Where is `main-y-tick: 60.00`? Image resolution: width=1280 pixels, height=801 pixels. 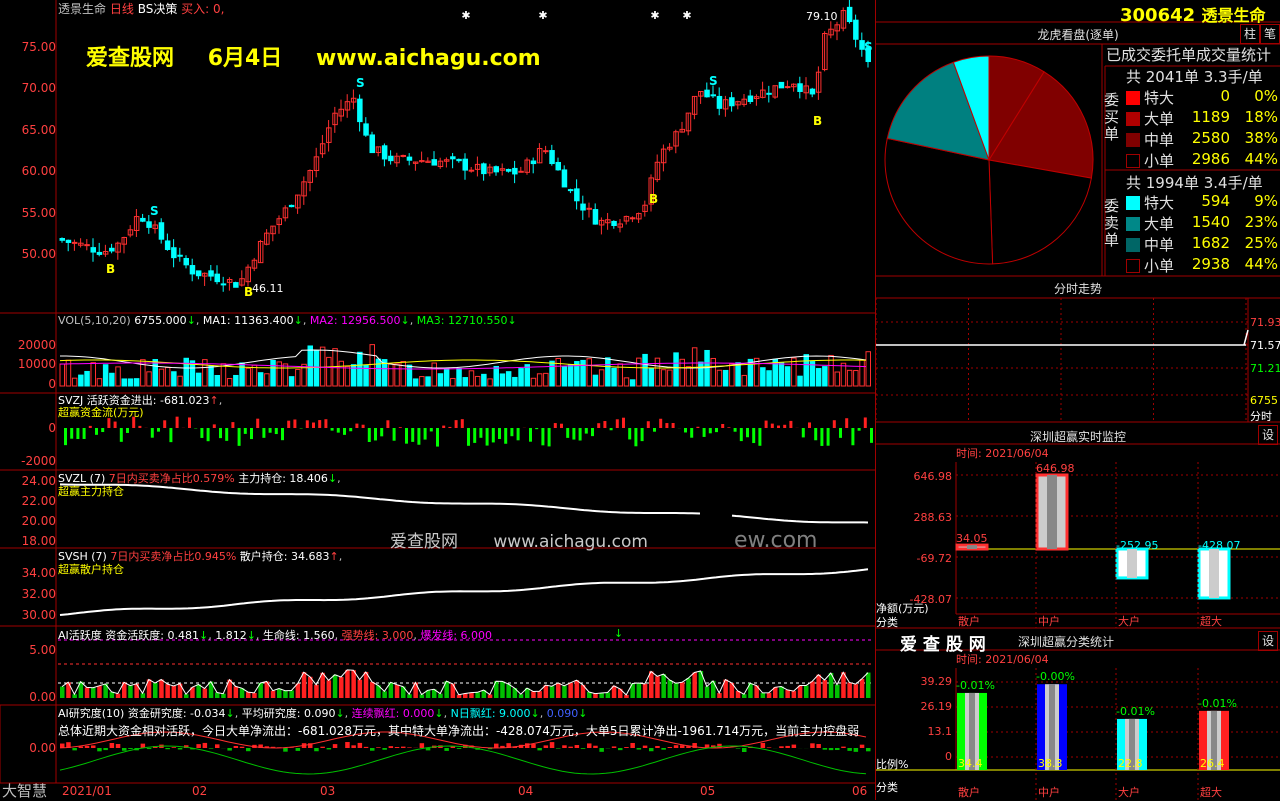 main-y-tick: 60.00 is located at coordinates (28, 171).